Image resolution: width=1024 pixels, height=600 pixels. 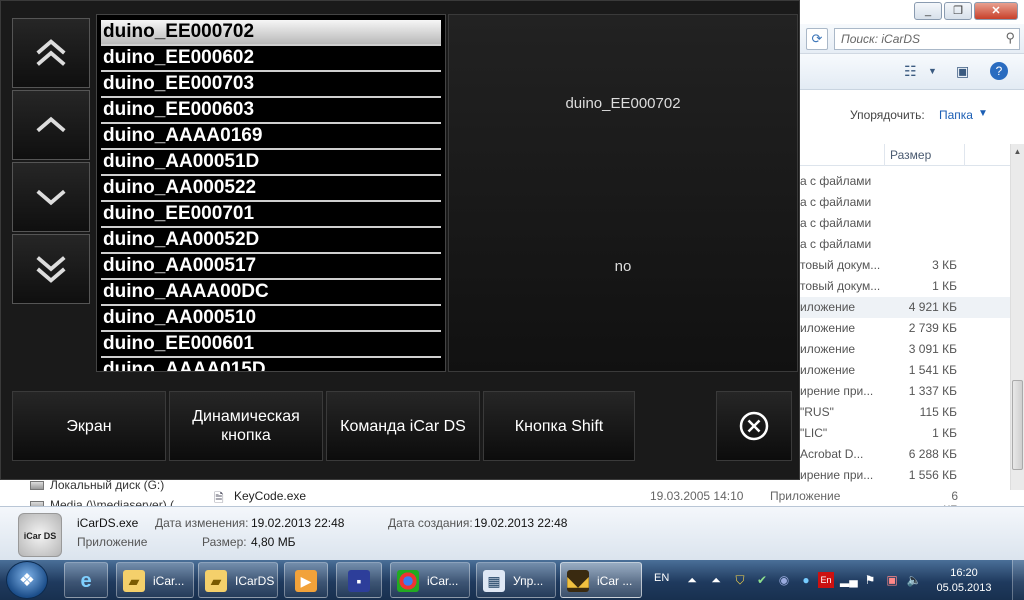 I want to click on minimize-button: _, so click(x=928, y=11).